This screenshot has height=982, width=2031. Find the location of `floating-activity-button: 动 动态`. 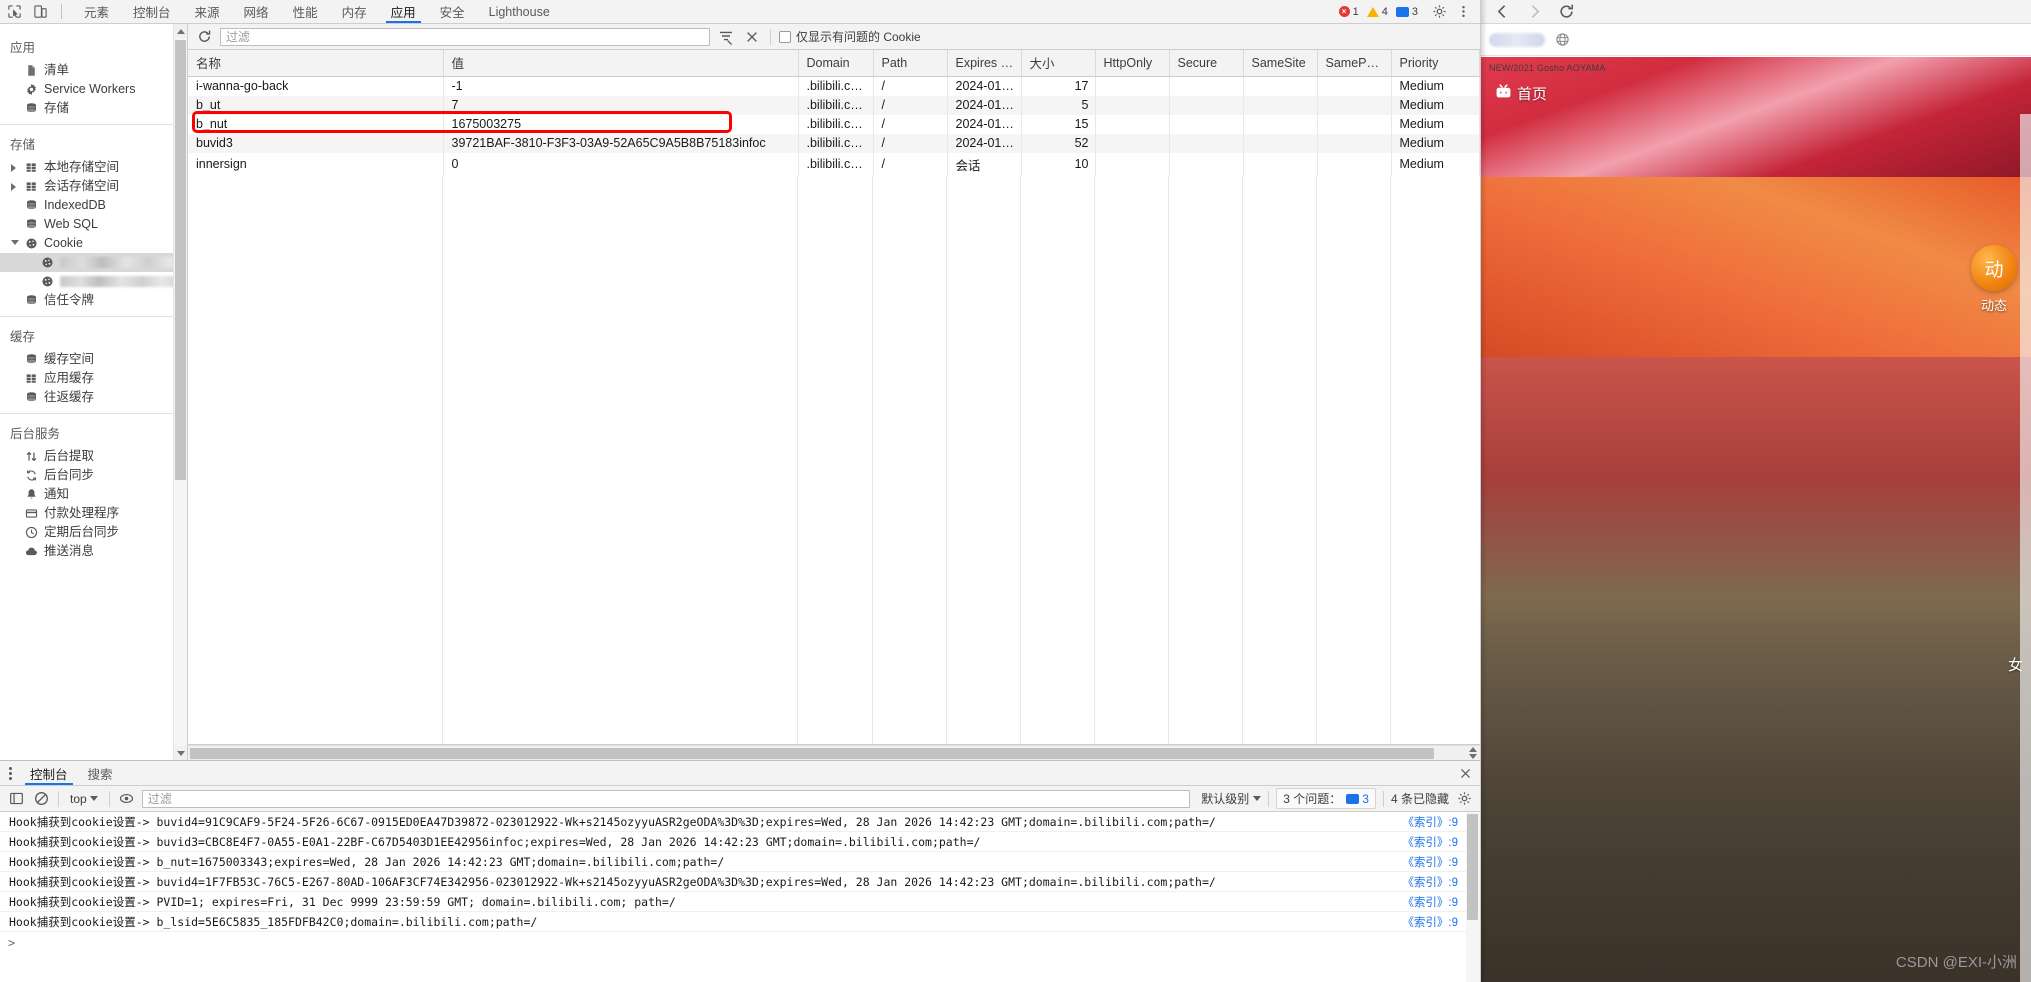

floating-activity-button: 动 动态 is located at coordinates (1994, 279).